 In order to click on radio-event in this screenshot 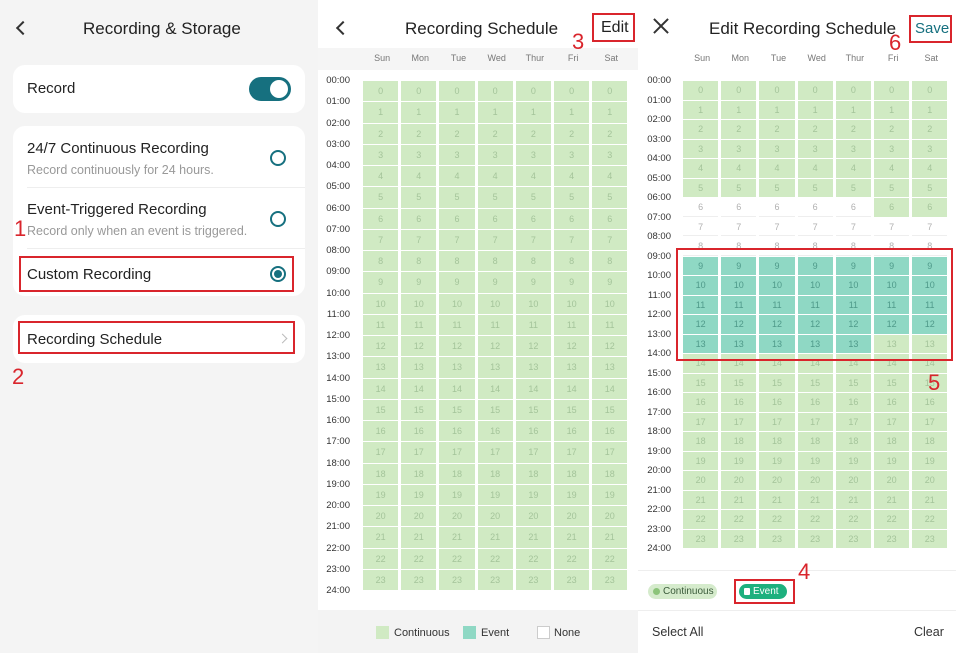, I will do `click(278, 219)`.